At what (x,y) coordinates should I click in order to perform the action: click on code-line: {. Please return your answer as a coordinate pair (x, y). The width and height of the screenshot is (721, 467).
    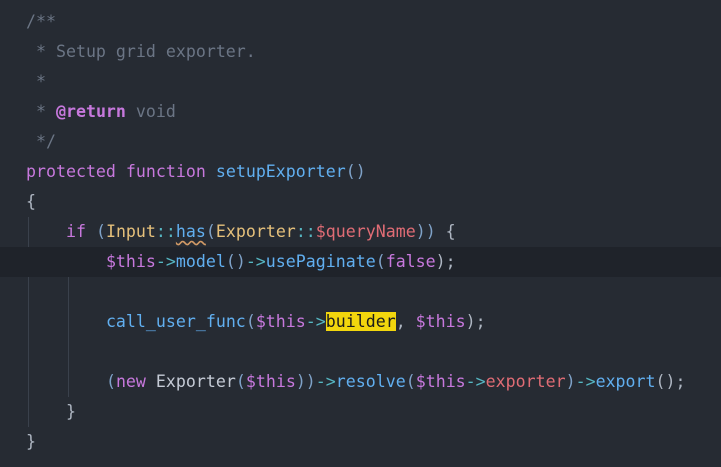
    Looking at the image, I should click on (360, 202).